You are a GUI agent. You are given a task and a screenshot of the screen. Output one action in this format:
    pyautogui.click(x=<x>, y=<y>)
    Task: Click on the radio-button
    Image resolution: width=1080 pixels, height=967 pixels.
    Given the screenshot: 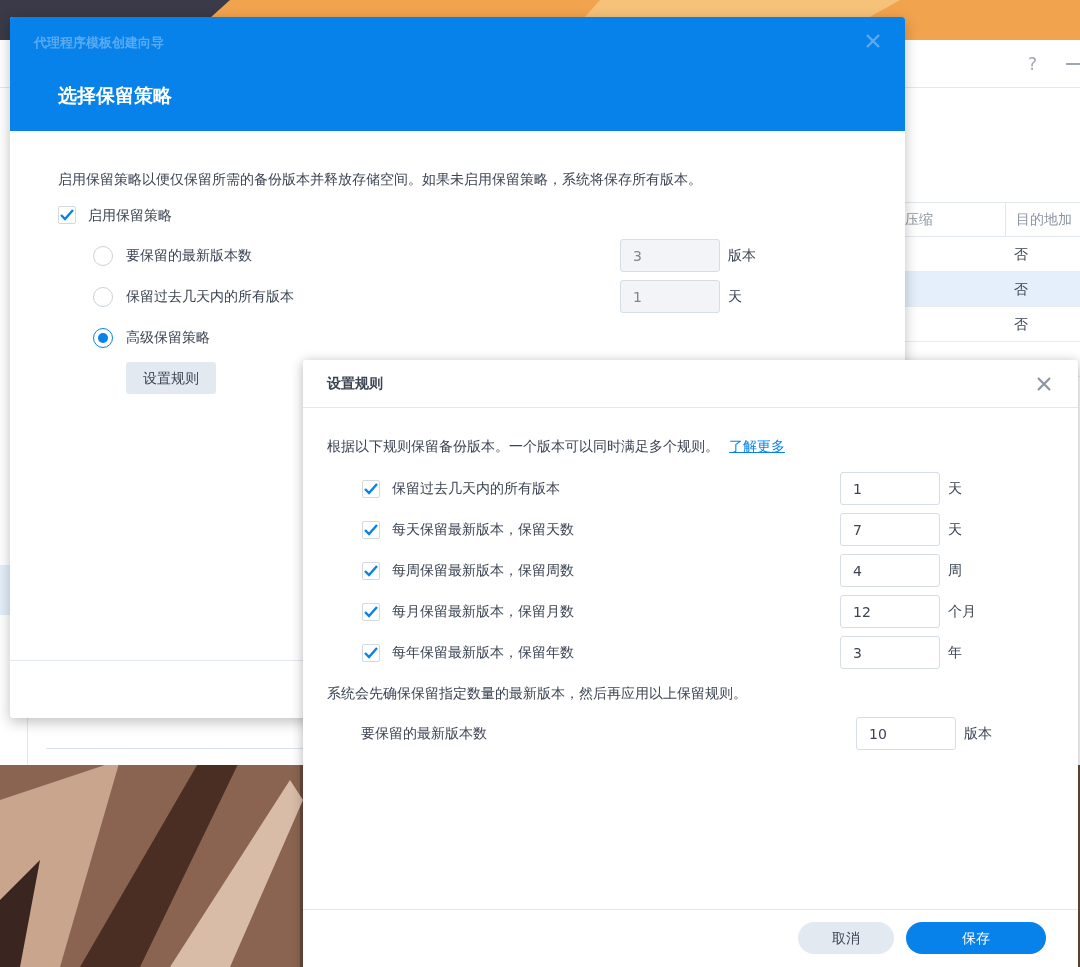 What is the action you would take?
    pyautogui.click(x=103, y=337)
    